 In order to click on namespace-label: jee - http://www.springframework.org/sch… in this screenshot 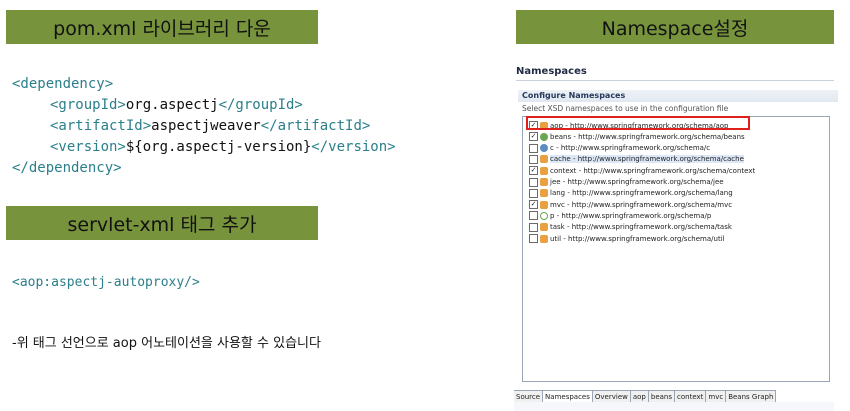, I will do `click(637, 182)`.